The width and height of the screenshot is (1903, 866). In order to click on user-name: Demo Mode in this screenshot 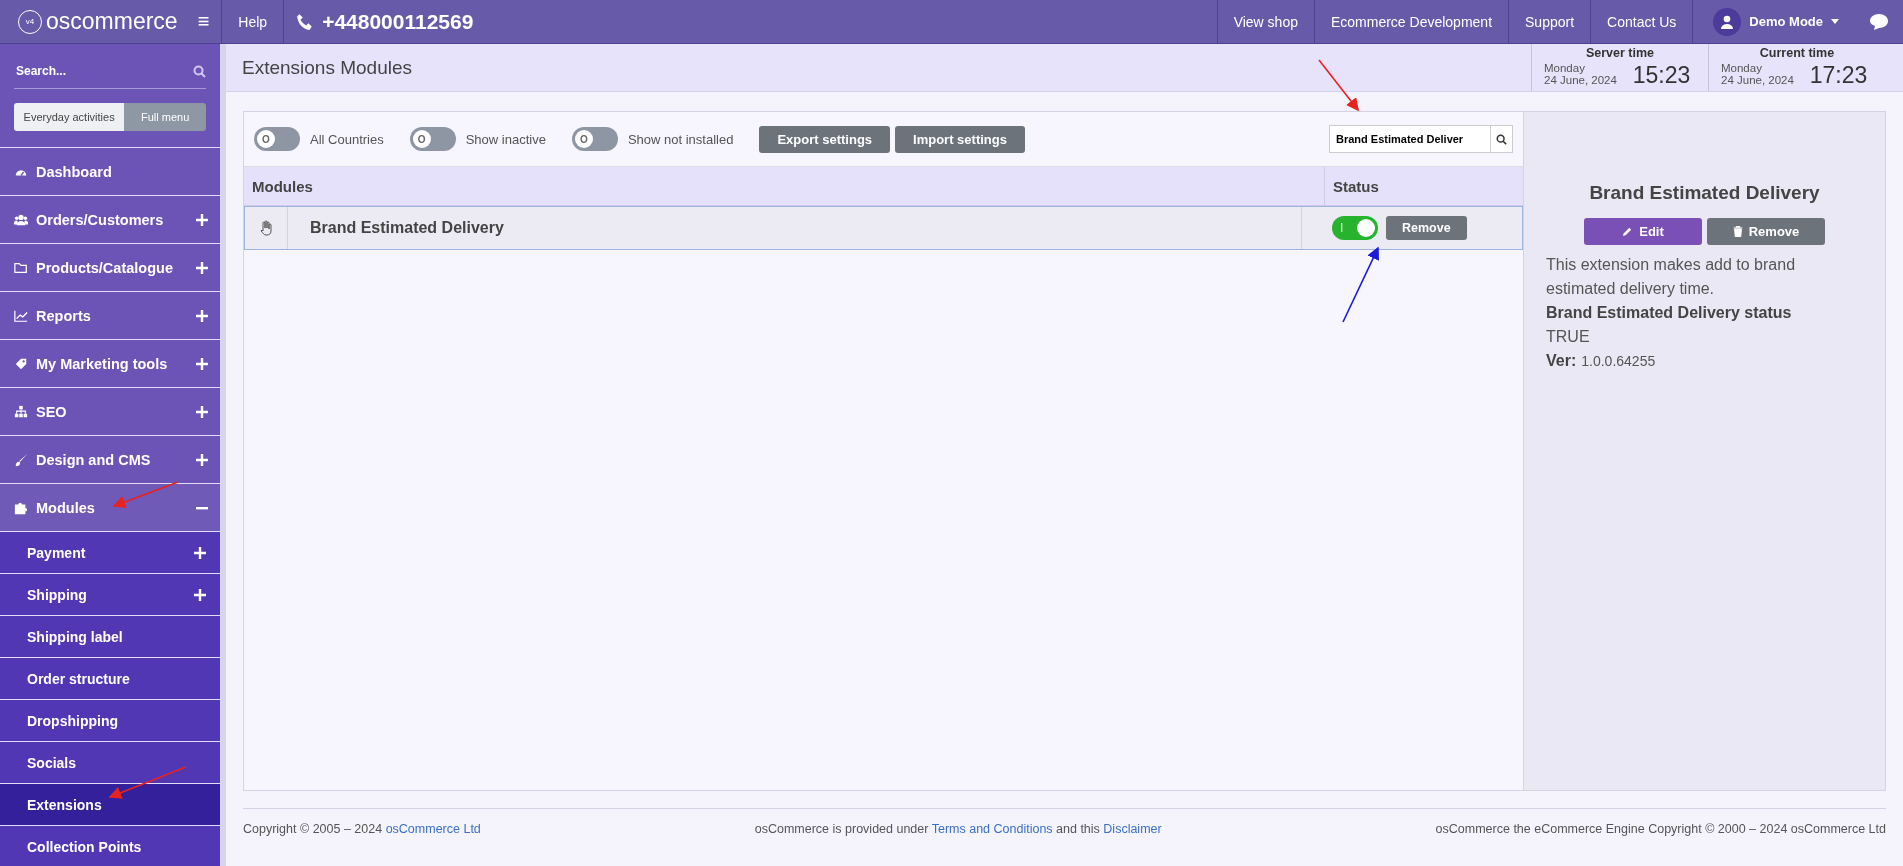, I will do `click(1786, 21)`.